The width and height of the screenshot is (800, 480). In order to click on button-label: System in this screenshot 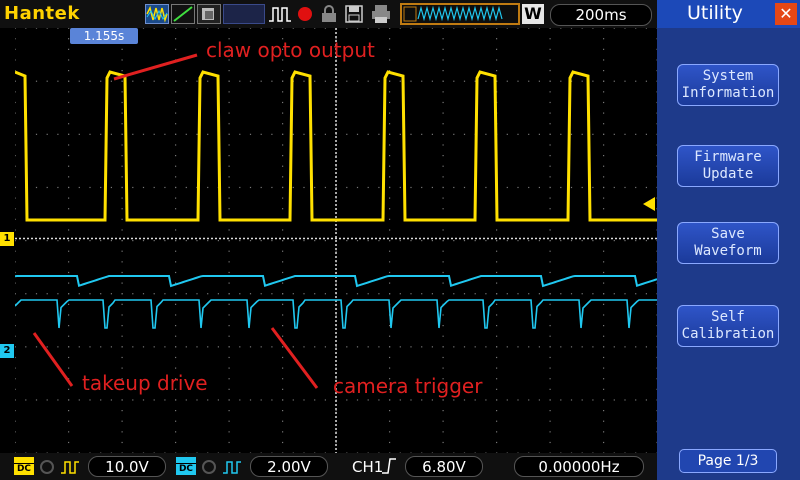, I will do `click(728, 76)`.